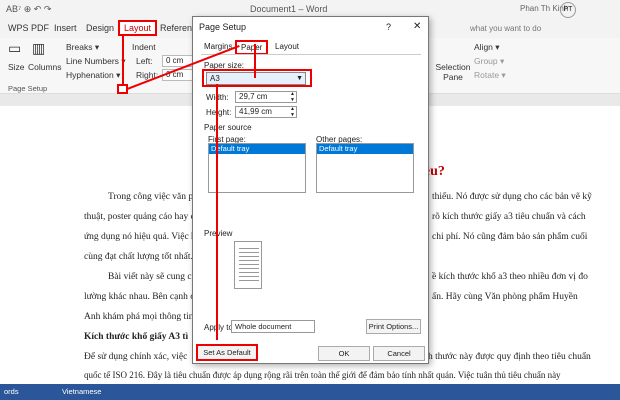  I want to click on window-title: Document1 – Word, so click(289, 9).